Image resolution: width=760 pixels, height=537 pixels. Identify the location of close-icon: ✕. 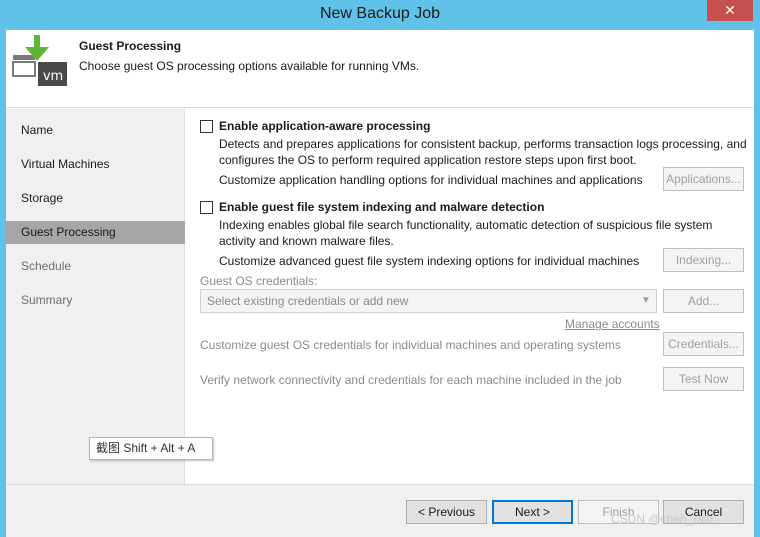
(730, 10).